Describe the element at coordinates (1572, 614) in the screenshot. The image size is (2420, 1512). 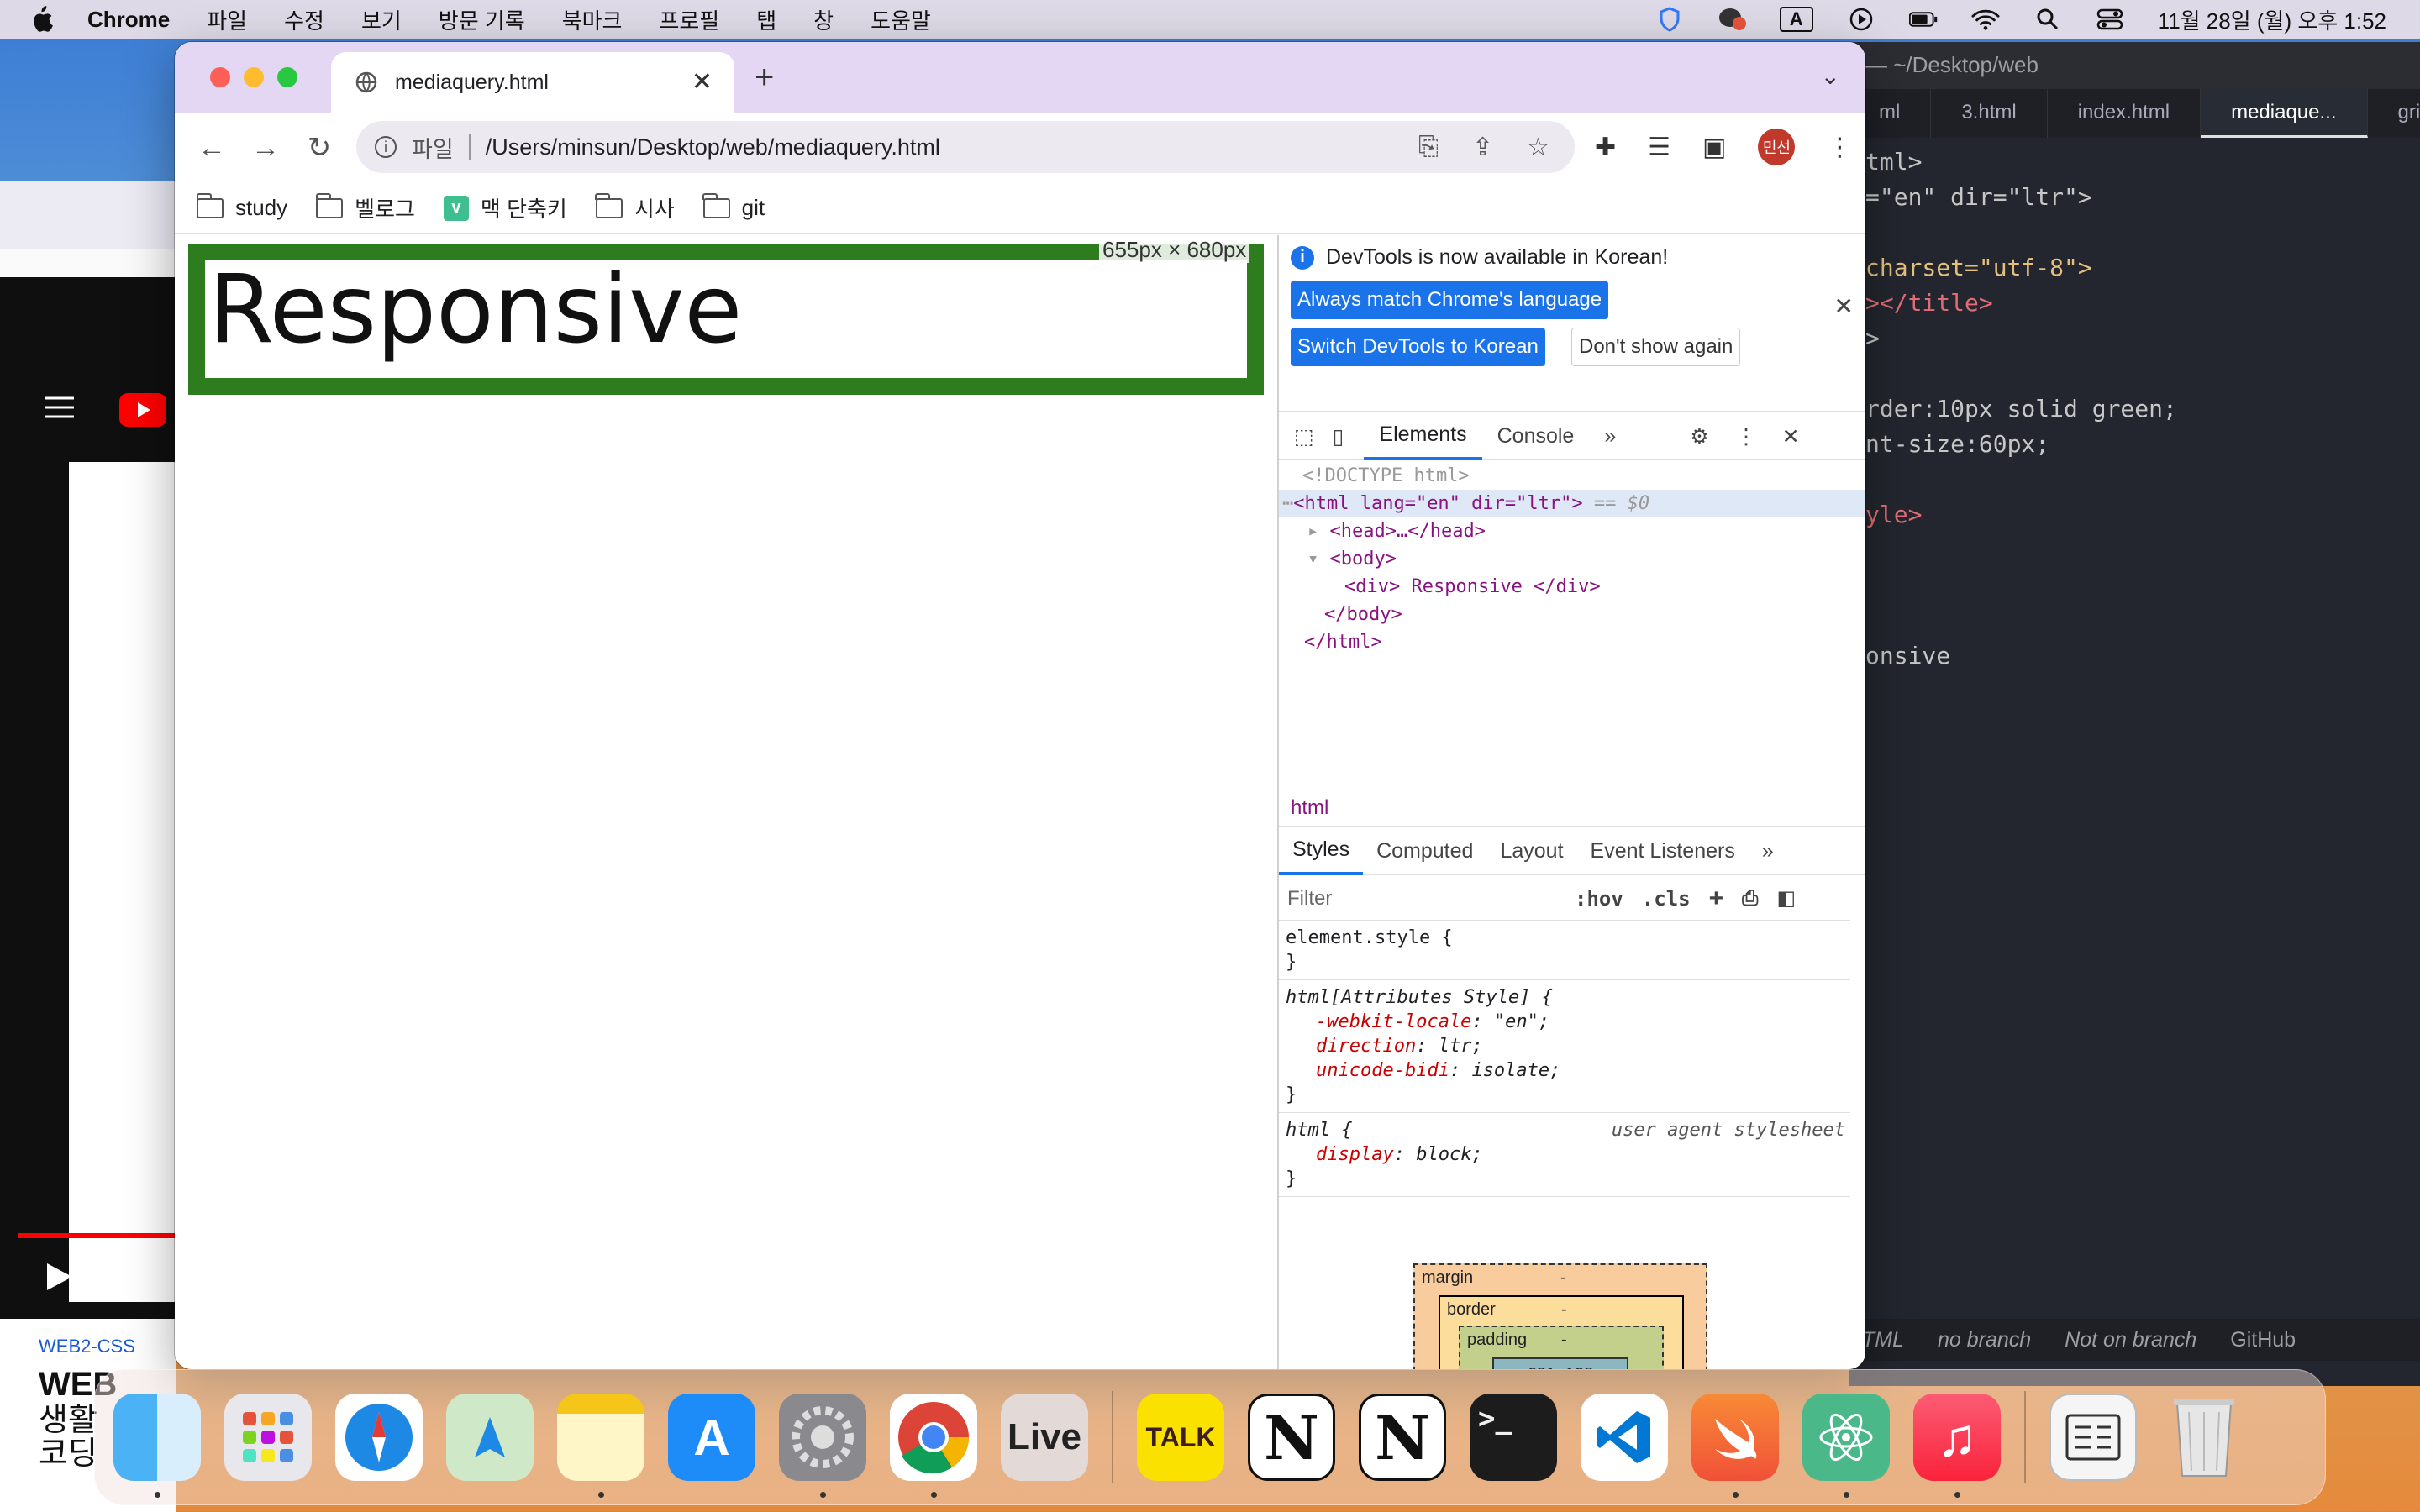
I see `body-close-node: </body>` at that location.